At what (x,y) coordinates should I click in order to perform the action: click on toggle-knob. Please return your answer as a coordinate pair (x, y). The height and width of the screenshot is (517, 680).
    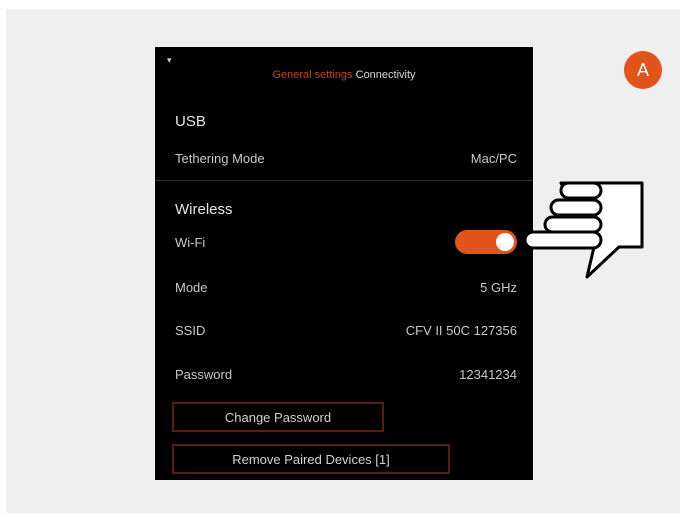
    Looking at the image, I should click on (505, 242).